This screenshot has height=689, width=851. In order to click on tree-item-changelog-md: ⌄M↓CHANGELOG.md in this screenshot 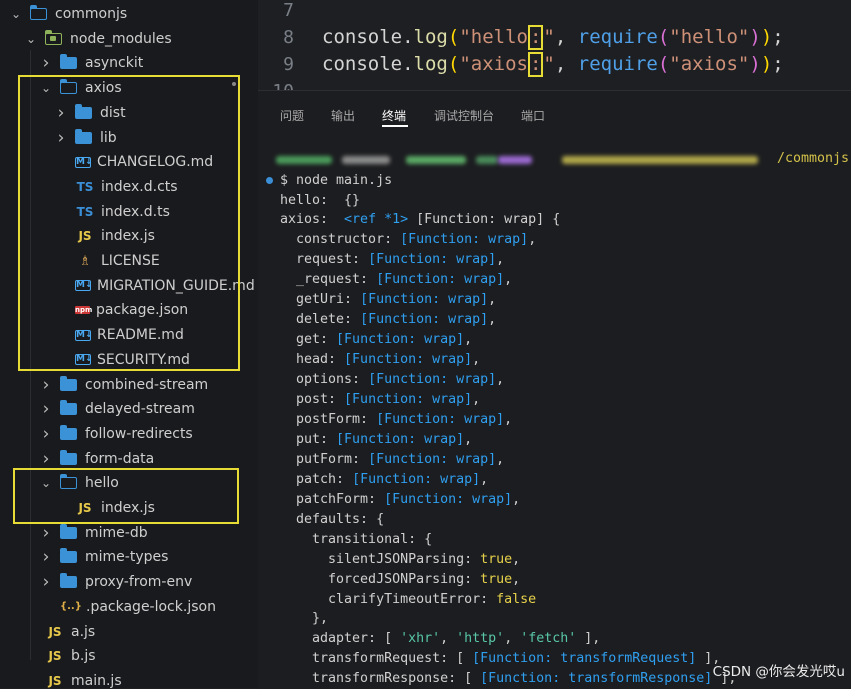, I will do `click(129, 162)`.